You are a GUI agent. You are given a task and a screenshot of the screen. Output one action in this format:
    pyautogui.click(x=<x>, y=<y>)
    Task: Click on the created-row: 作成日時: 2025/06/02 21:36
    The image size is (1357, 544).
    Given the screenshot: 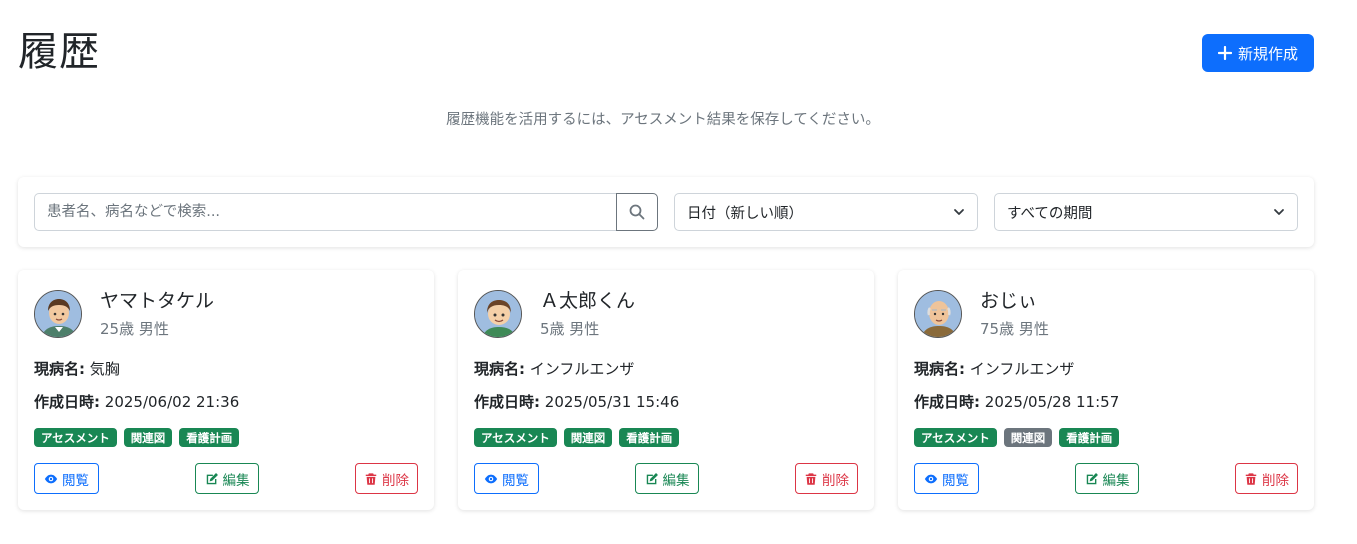 What is the action you would take?
    pyautogui.click(x=136, y=401)
    